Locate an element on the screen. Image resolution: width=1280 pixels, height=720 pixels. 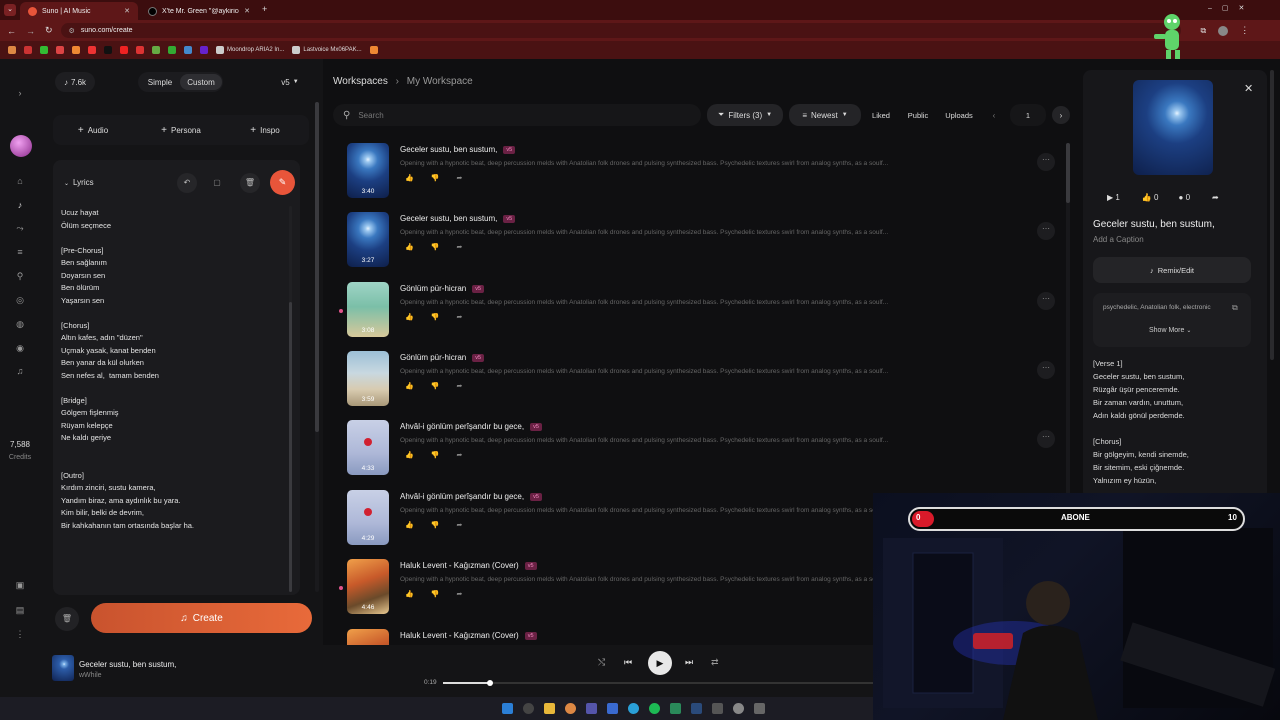
create-icon: ♪ is located at coordinates (20, 205).